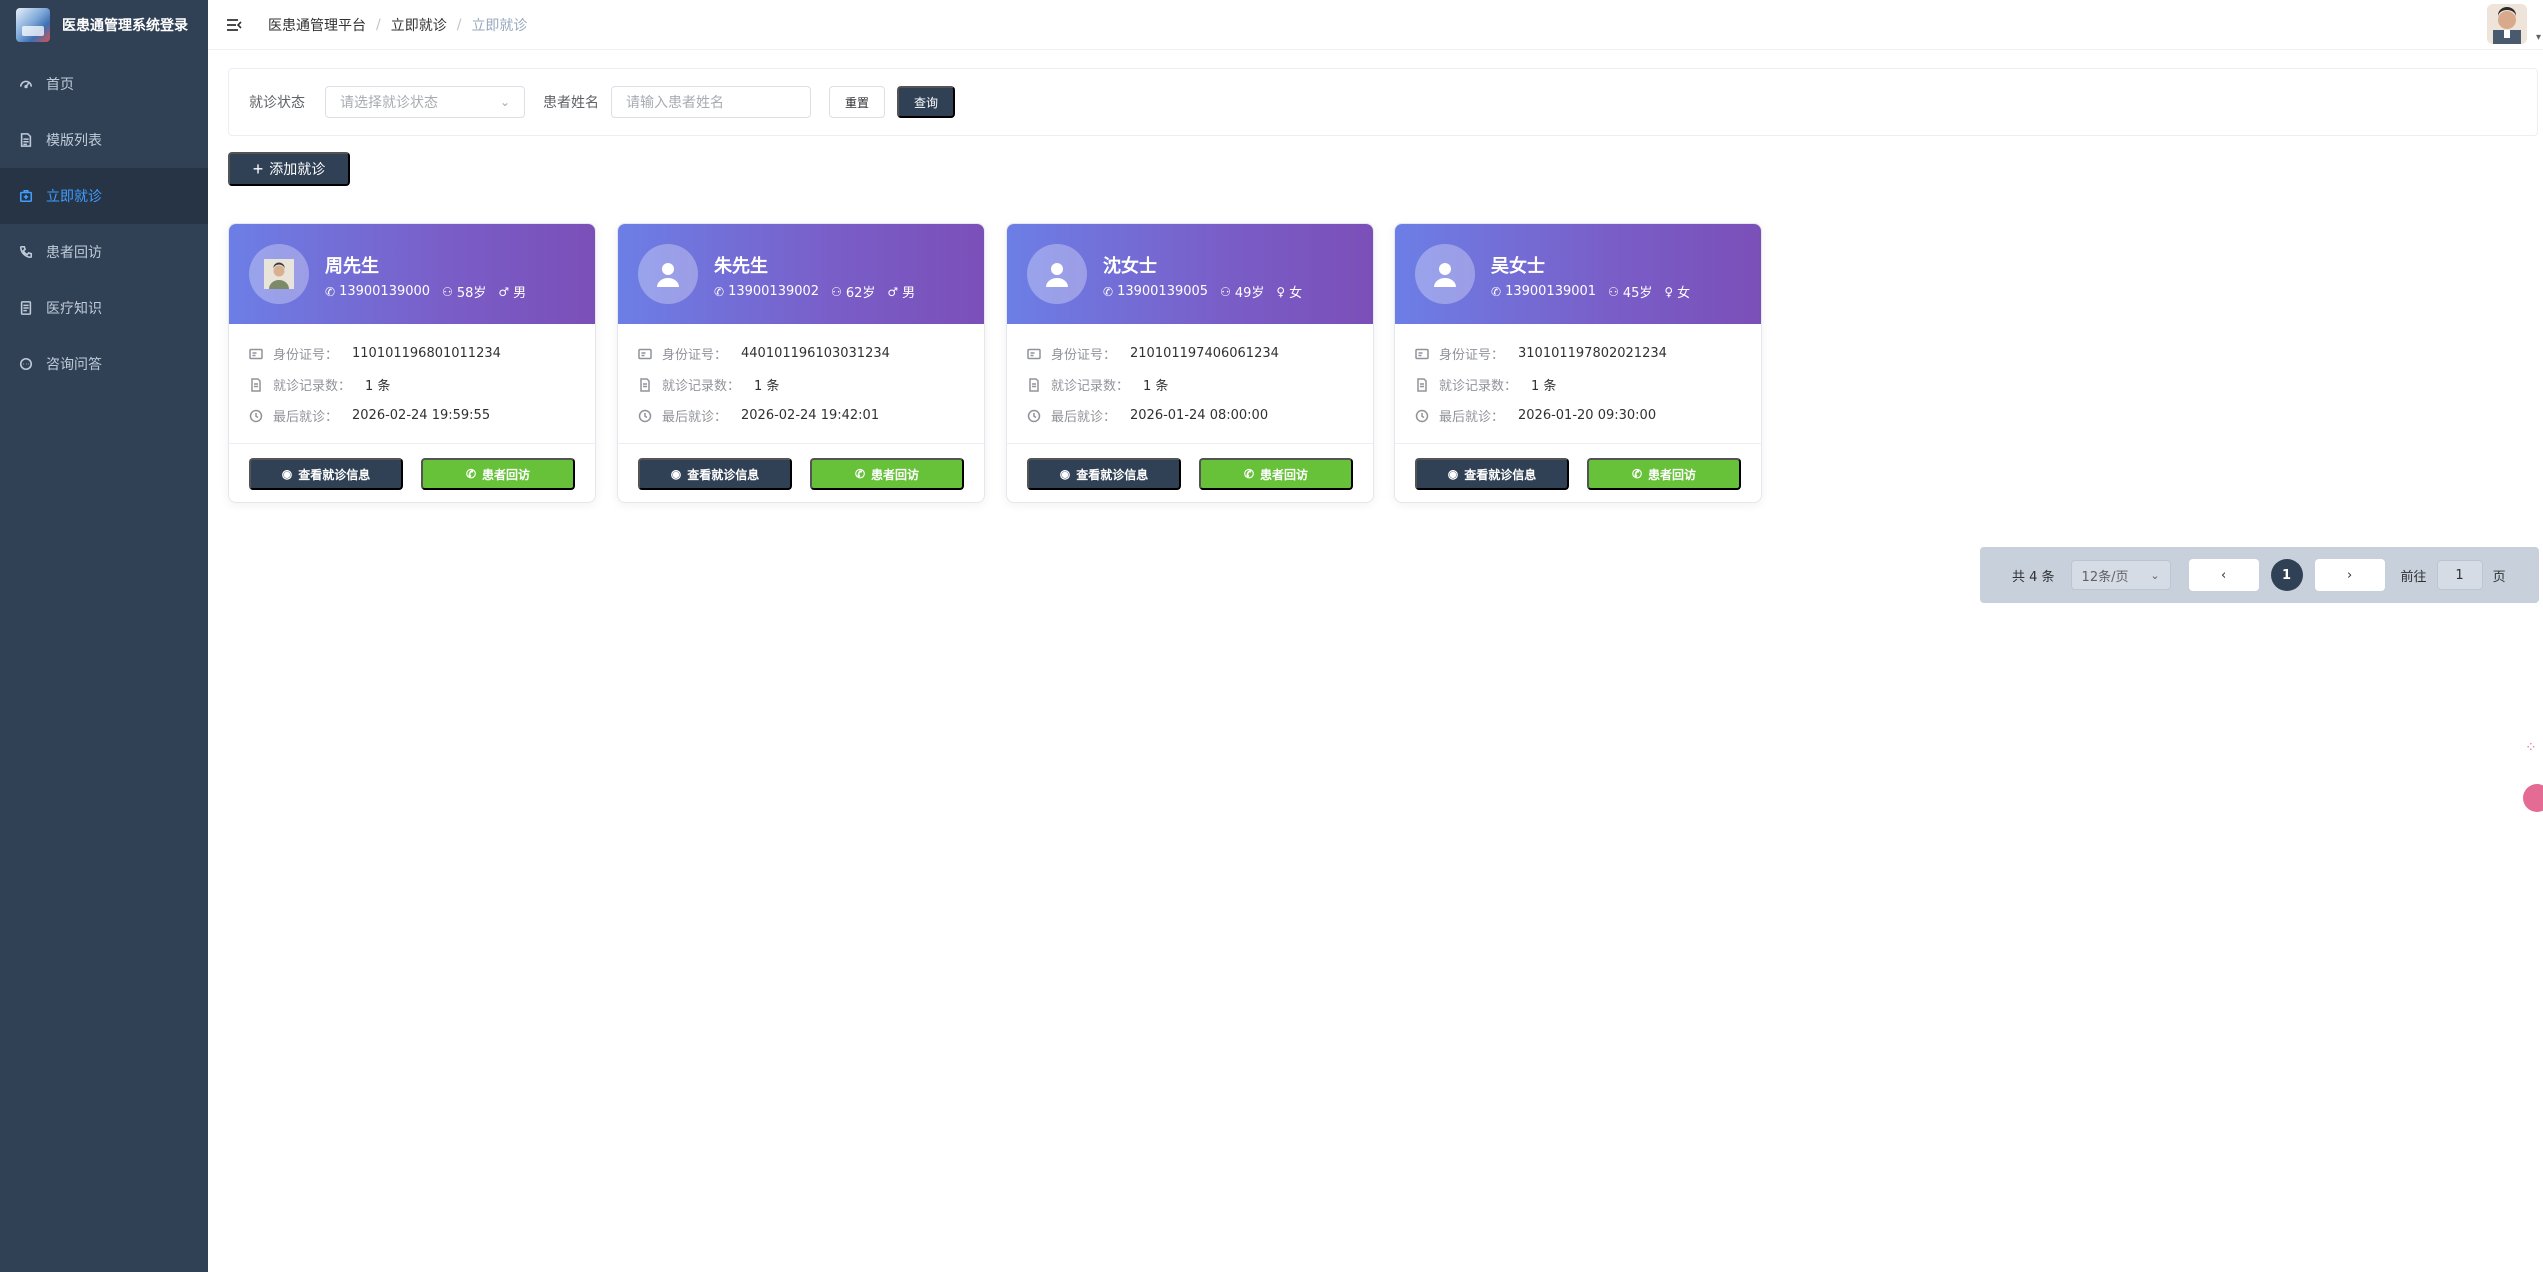 The height and width of the screenshot is (1272, 2543). I want to click on breadcrumb: 医患通管理平台 / 立即就诊 / 立即就诊, so click(397, 25).